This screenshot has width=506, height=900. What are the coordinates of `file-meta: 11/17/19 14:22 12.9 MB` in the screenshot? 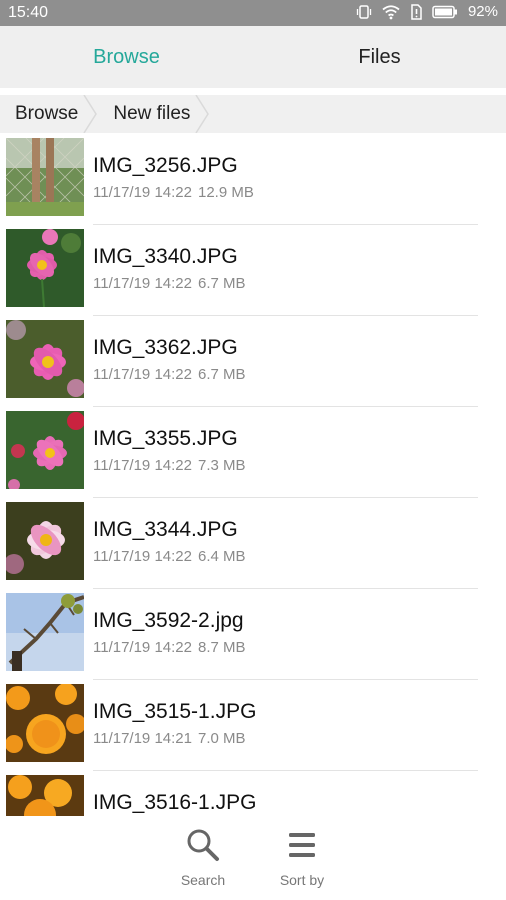 It's located at (173, 192).